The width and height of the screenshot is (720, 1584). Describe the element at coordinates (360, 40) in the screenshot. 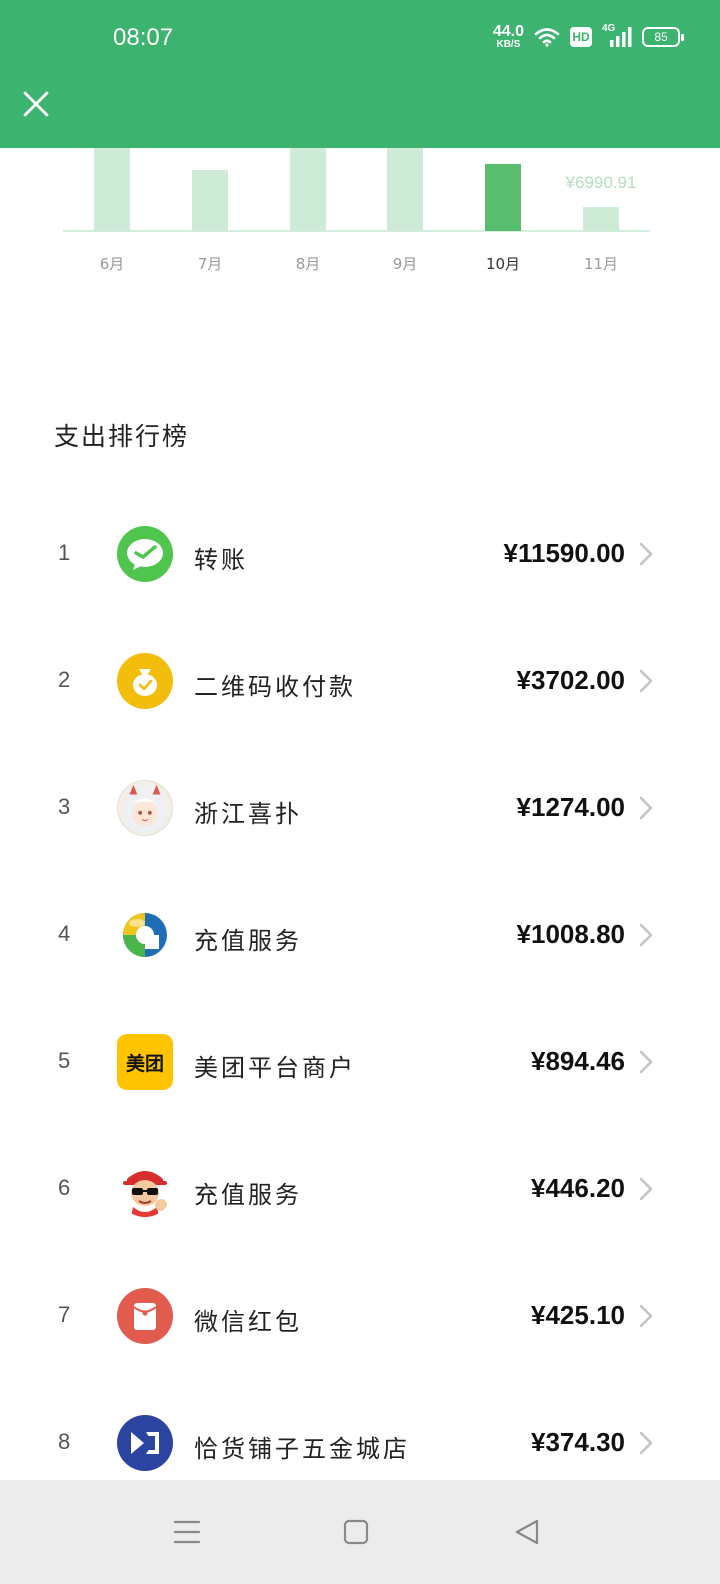

I see `status-bar: 08:07 44.0 KB/S HD 4G 85` at that location.